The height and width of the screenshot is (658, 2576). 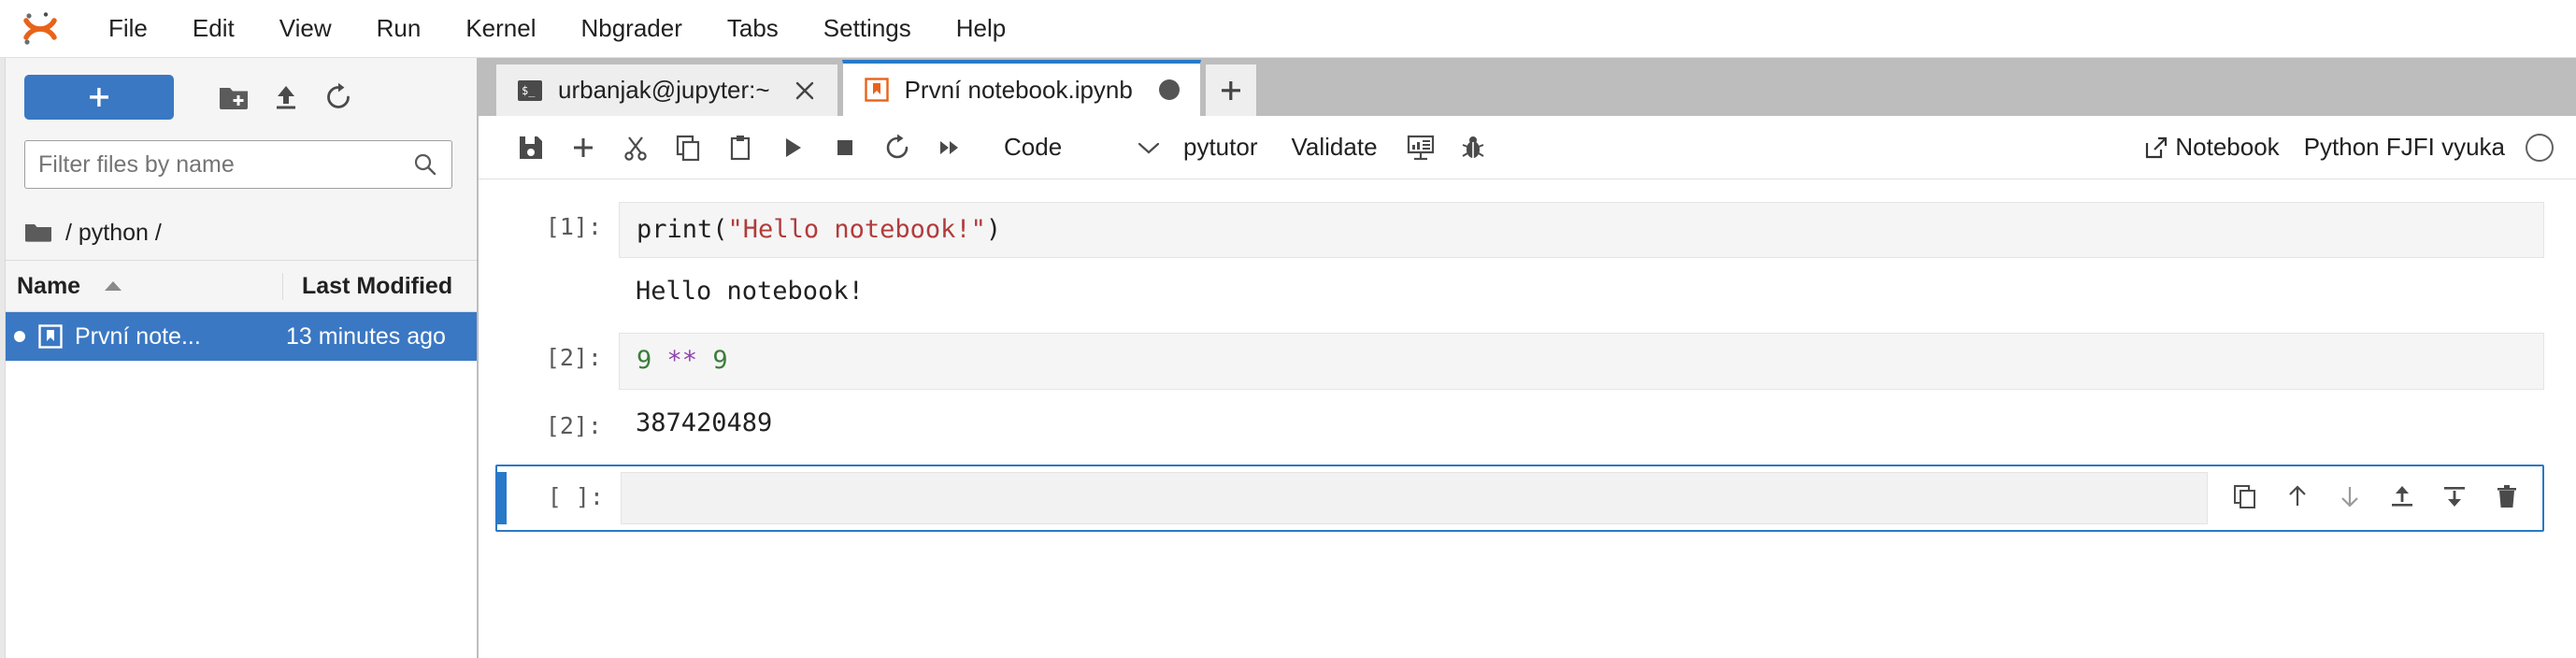 I want to click on jupyter-logo-icon, so click(x=41, y=28).